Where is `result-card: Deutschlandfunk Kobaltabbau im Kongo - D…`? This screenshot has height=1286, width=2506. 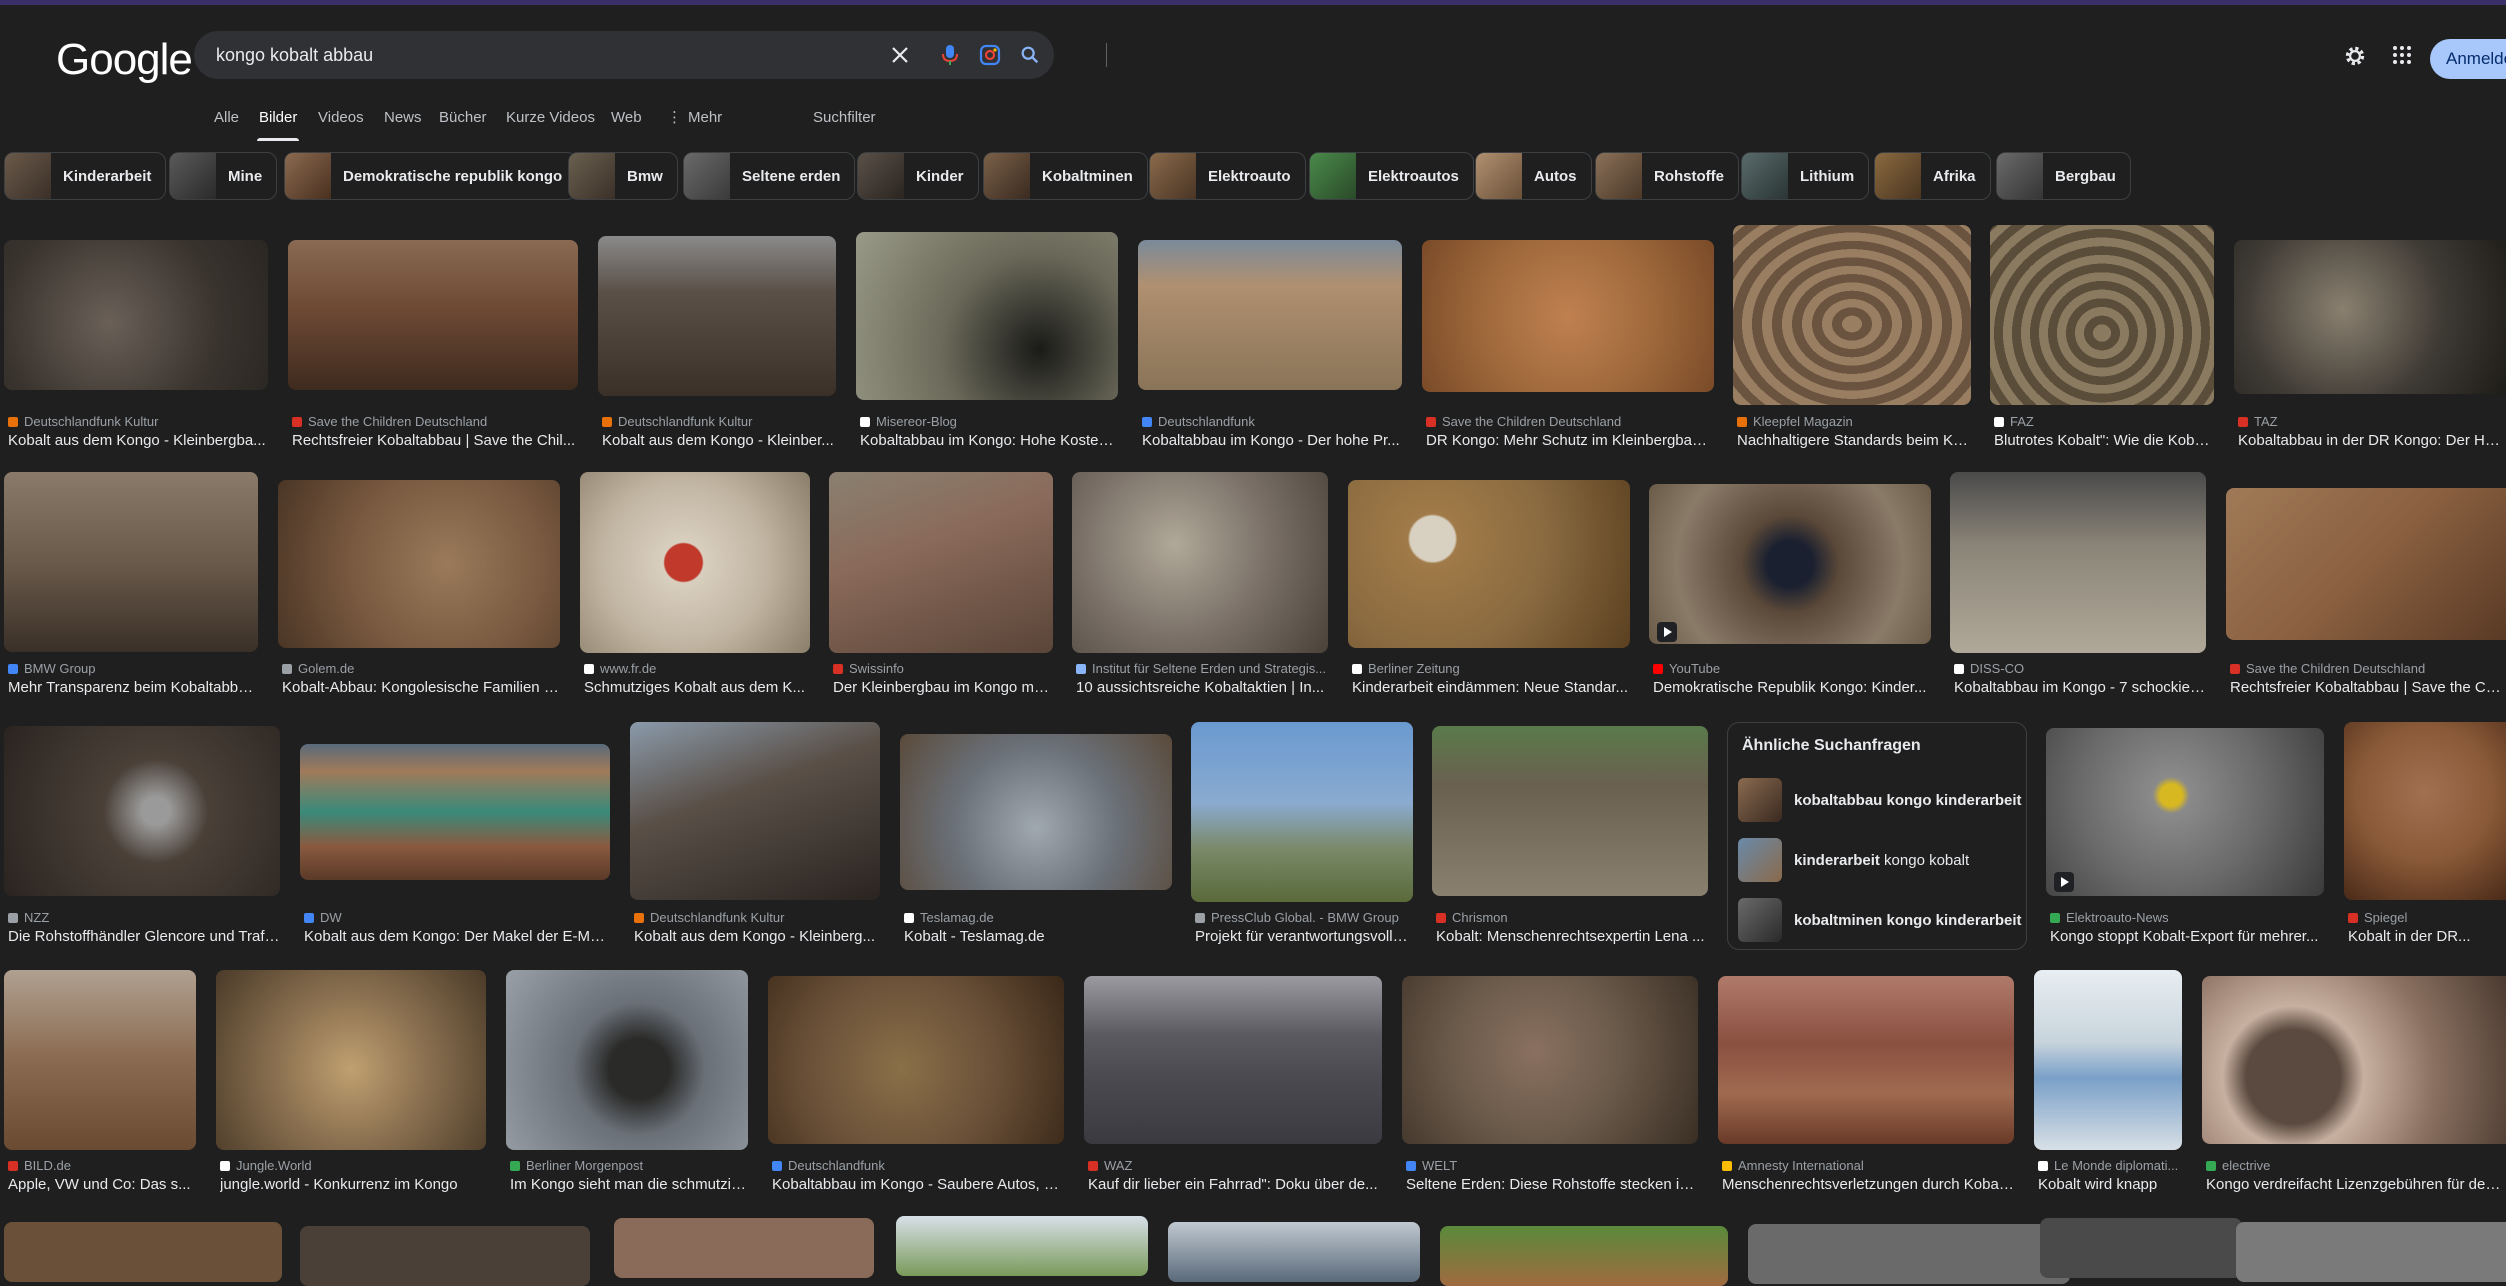 result-card: Deutschlandfunk Kobaltabbau im Kongo - D… is located at coordinates (1270, 347).